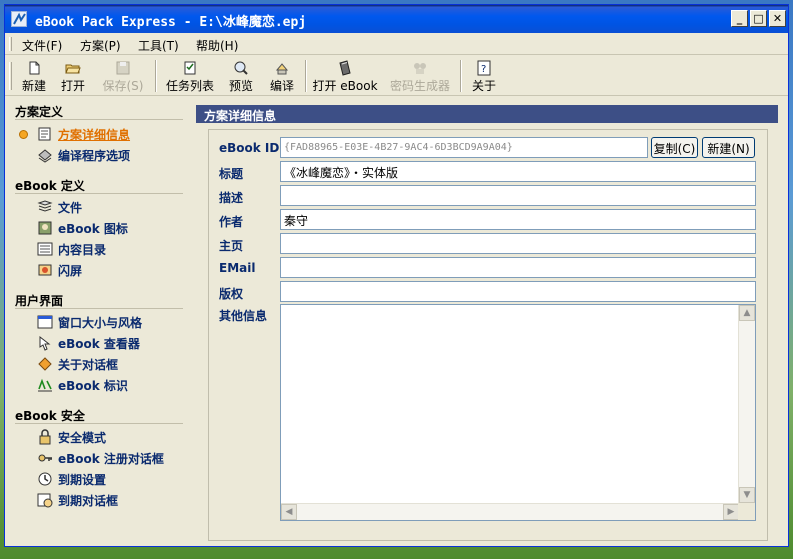 The height and width of the screenshot is (559, 793). I want to click on author-label: 作者, so click(231, 222).